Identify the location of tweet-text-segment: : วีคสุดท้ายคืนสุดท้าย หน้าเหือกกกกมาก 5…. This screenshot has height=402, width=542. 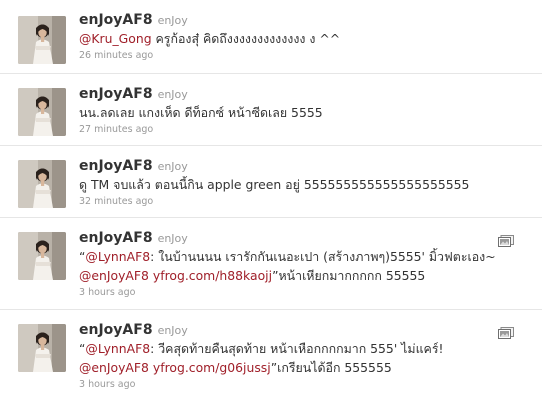
(297, 348).